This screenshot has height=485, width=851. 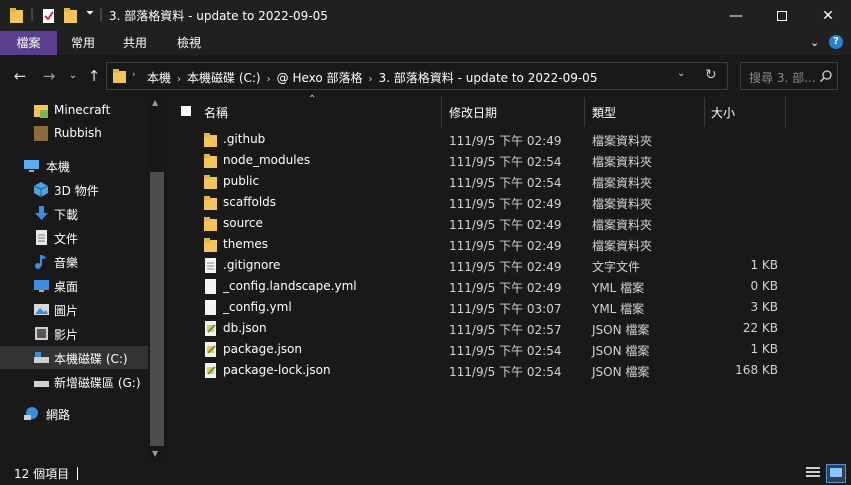 What do you see at coordinates (604, 112) in the screenshot?
I see `column-header-type: 類型` at bounding box center [604, 112].